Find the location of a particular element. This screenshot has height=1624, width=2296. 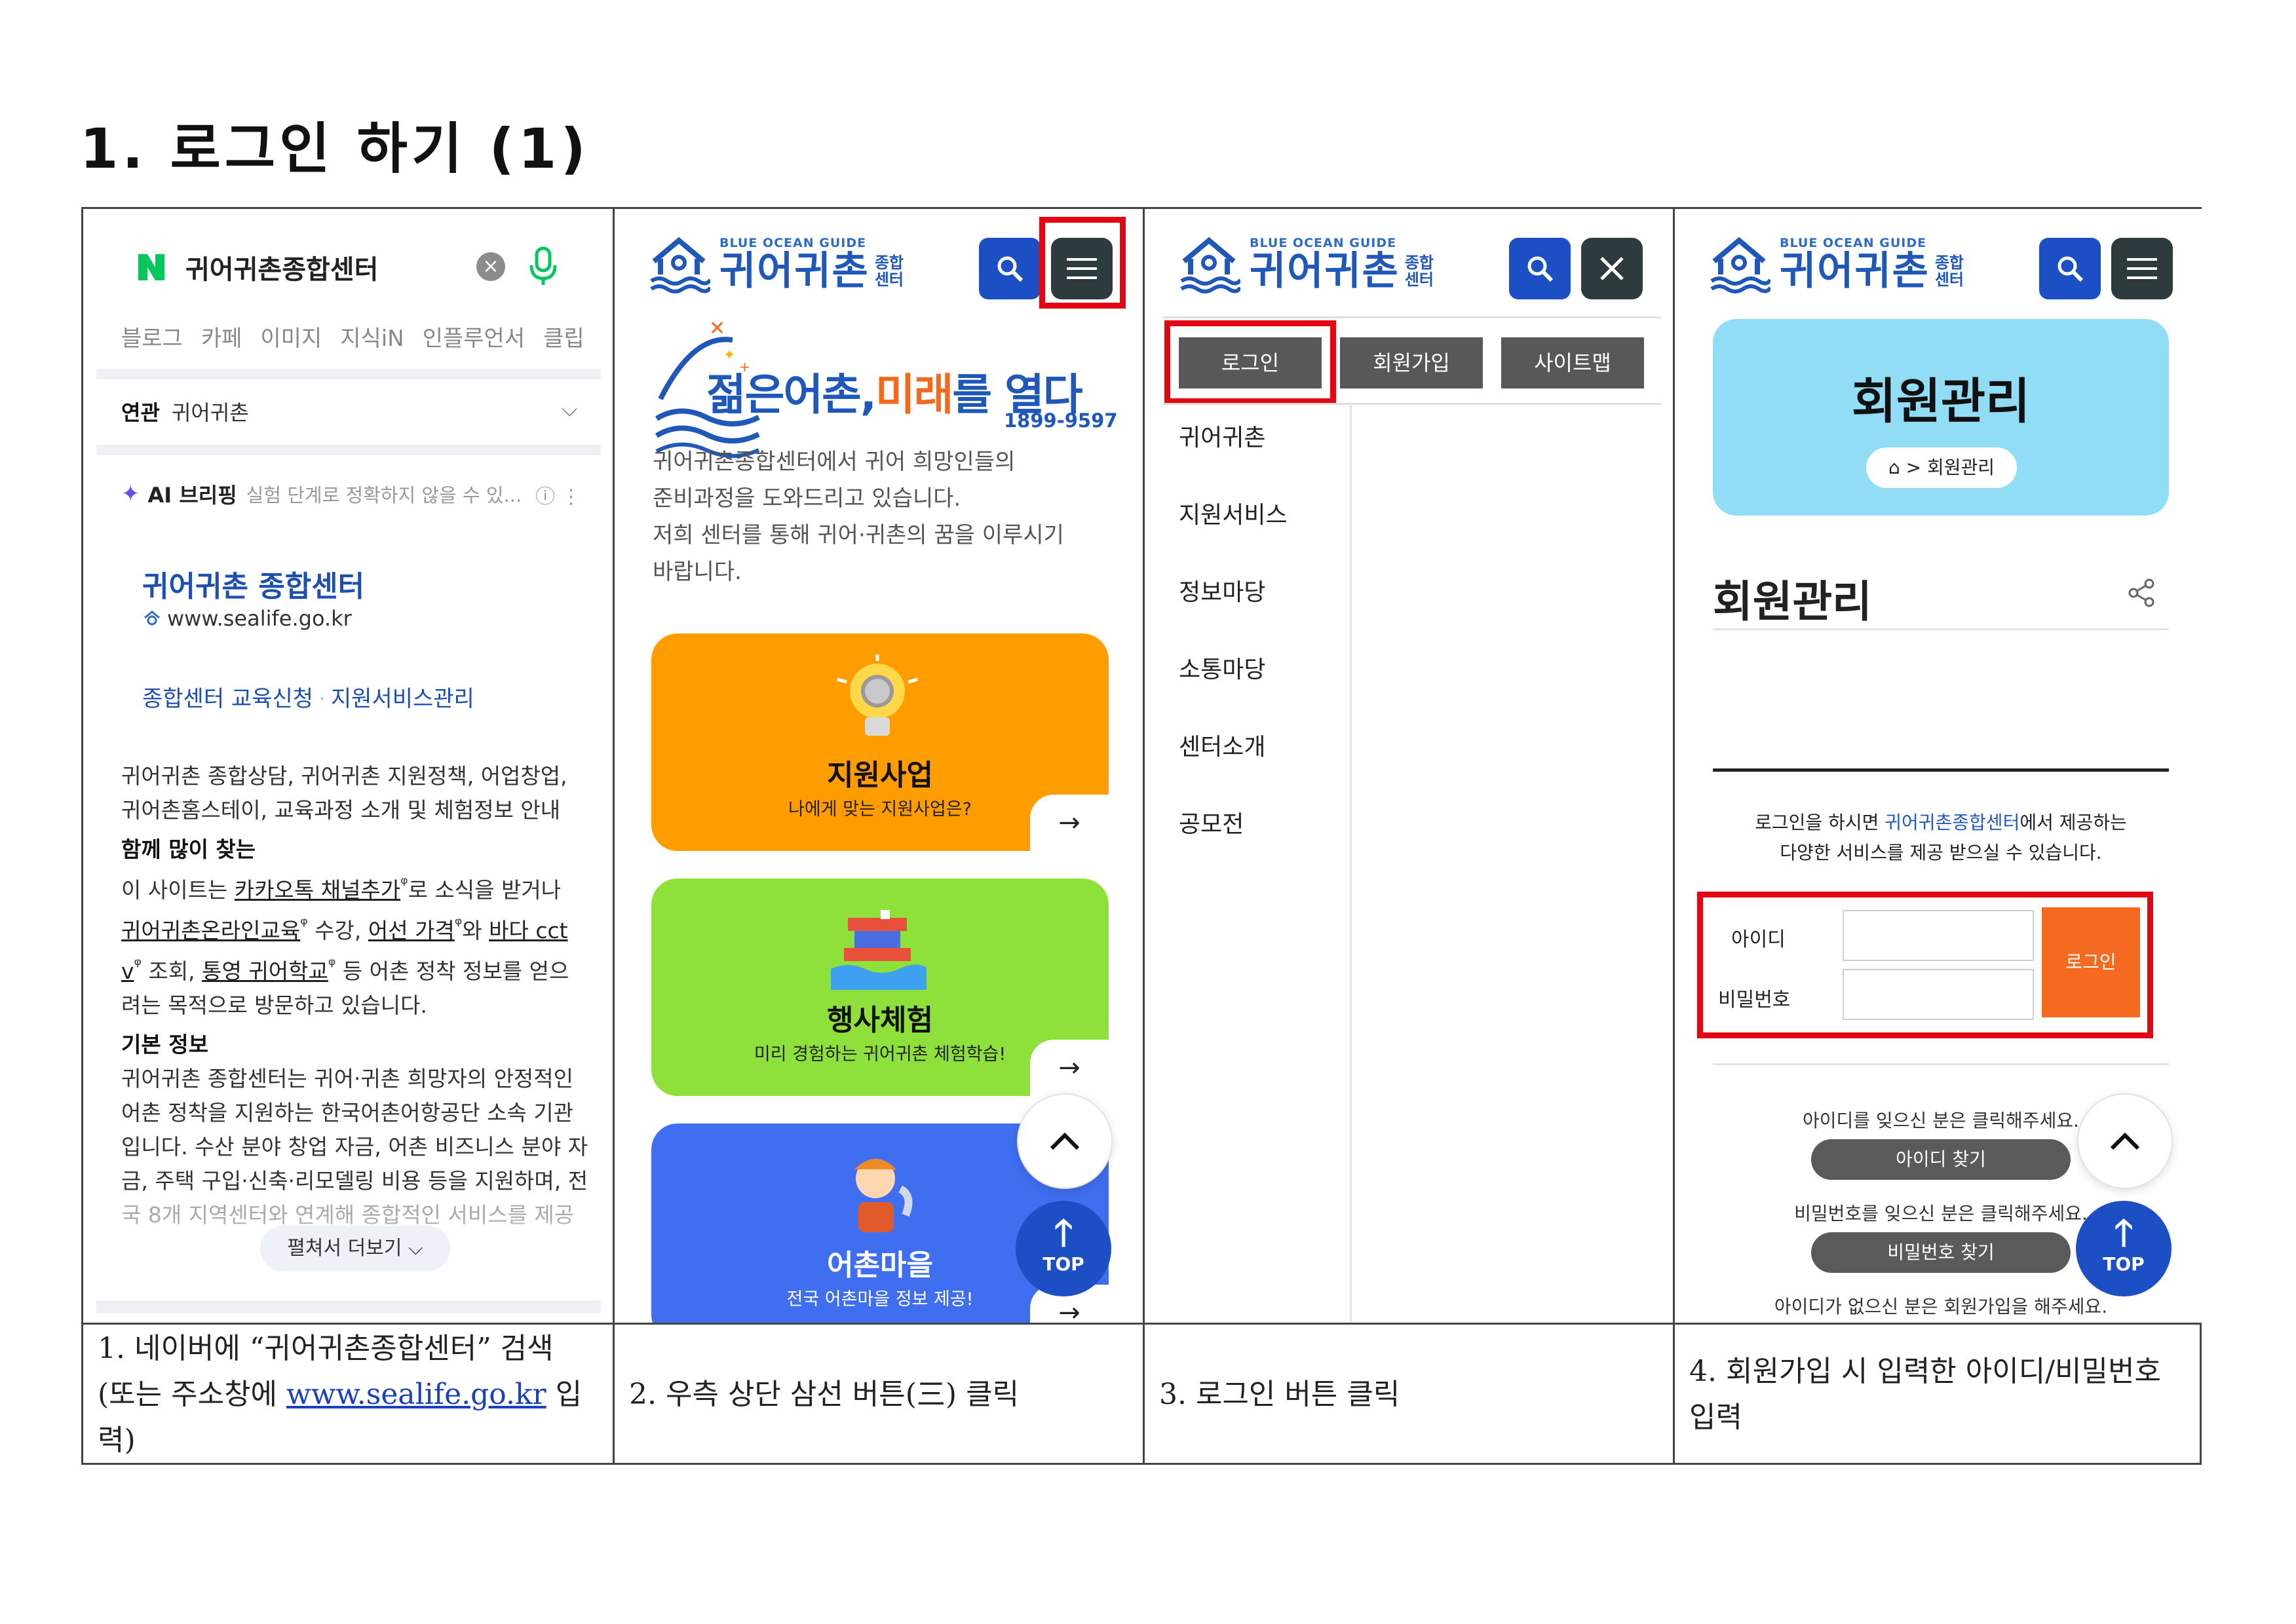

link-sea-cctv: 바다 cct is located at coordinates (528, 930).